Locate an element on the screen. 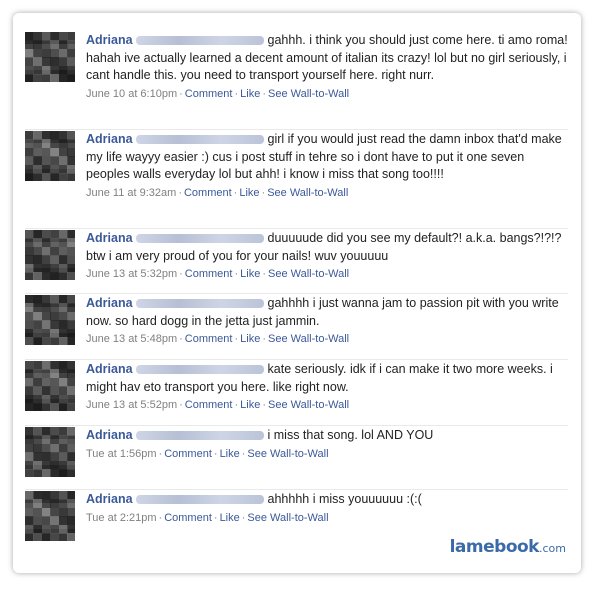 The width and height of the screenshot is (600, 591). lamebook-logo: lamebook.com is located at coordinates (508, 547).